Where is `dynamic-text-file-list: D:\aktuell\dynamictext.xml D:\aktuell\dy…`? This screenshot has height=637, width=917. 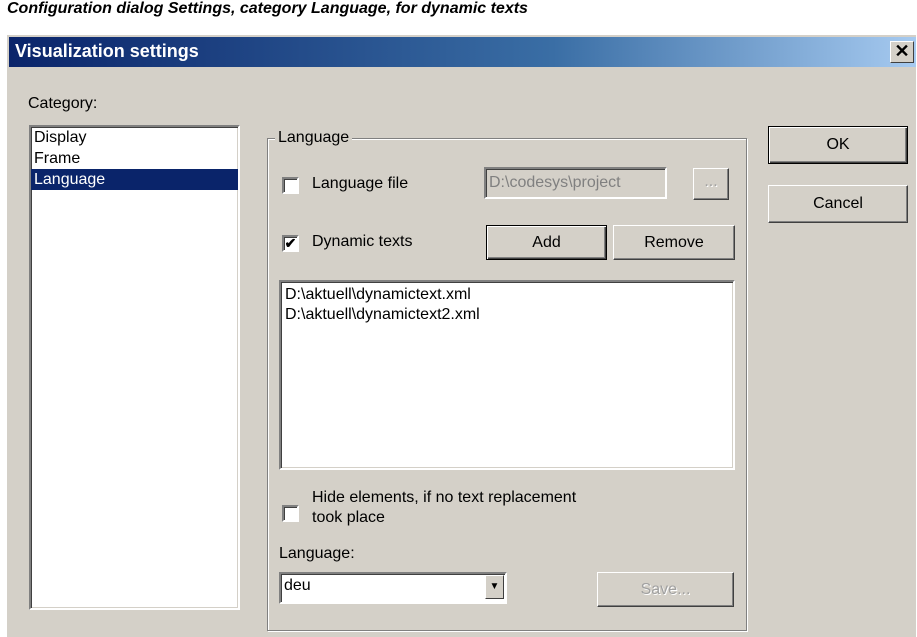
dynamic-text-file-list: D:\aktuell\dynamictext.xml D:\aktuell\dy… is located at coordinates (507, 375).